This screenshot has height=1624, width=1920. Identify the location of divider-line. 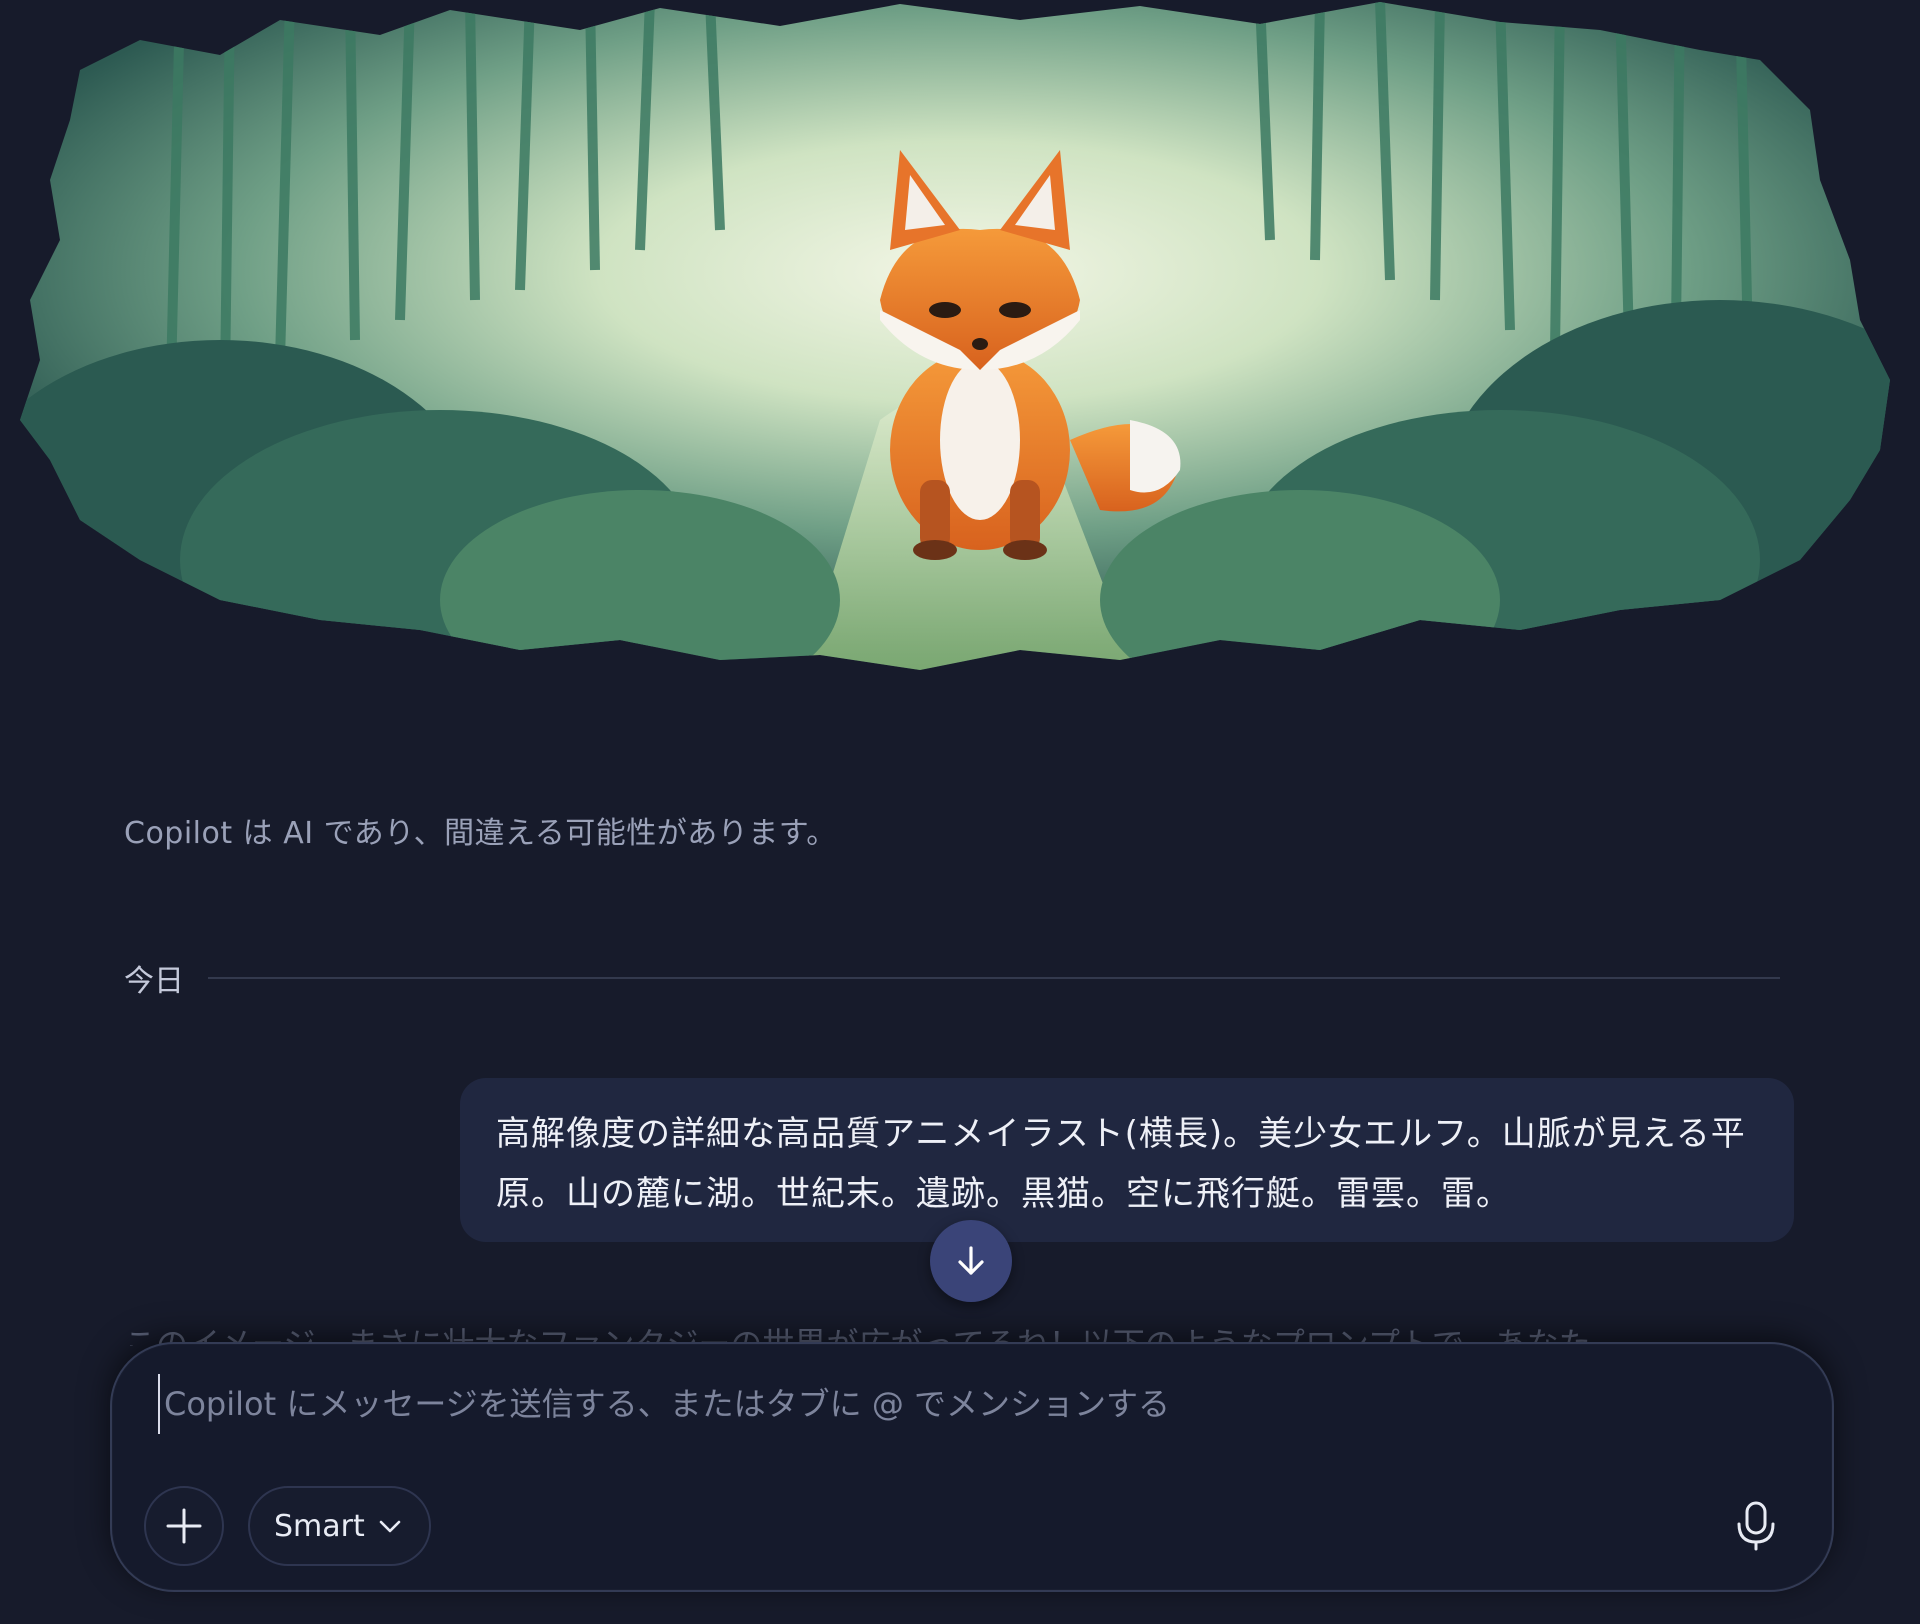
(994, 978).